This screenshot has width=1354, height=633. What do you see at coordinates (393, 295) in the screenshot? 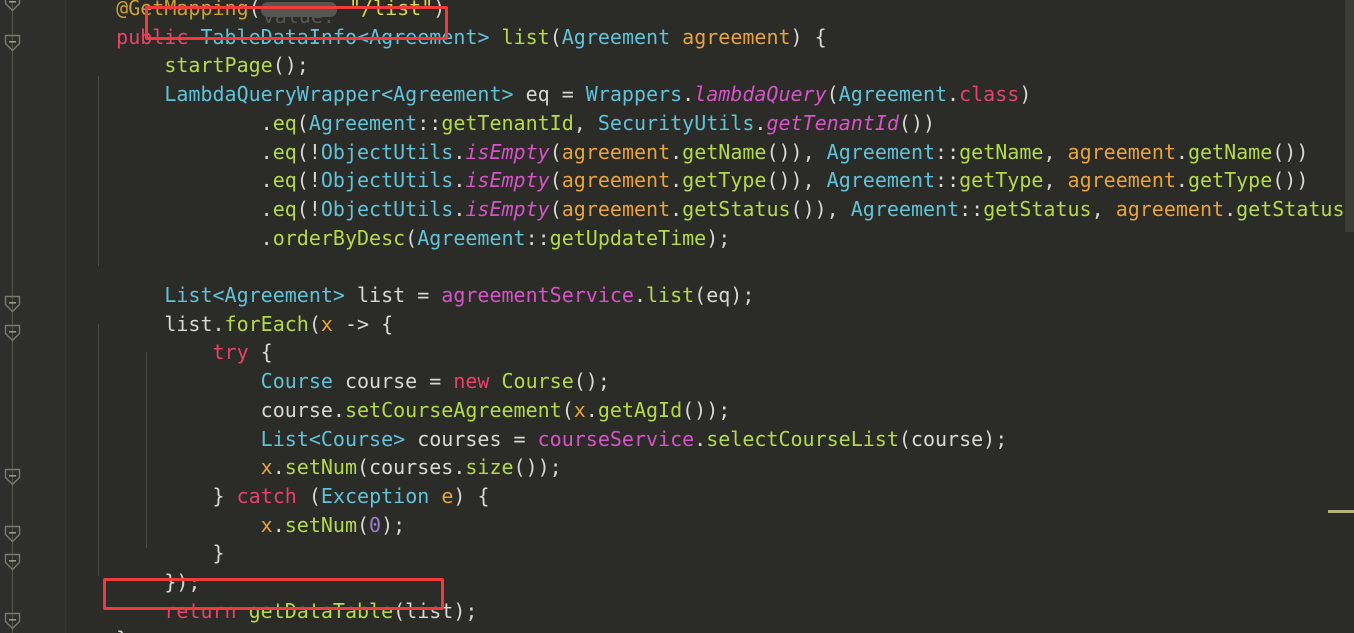
I see `code-token: list =` at bounding box center [393, 295].